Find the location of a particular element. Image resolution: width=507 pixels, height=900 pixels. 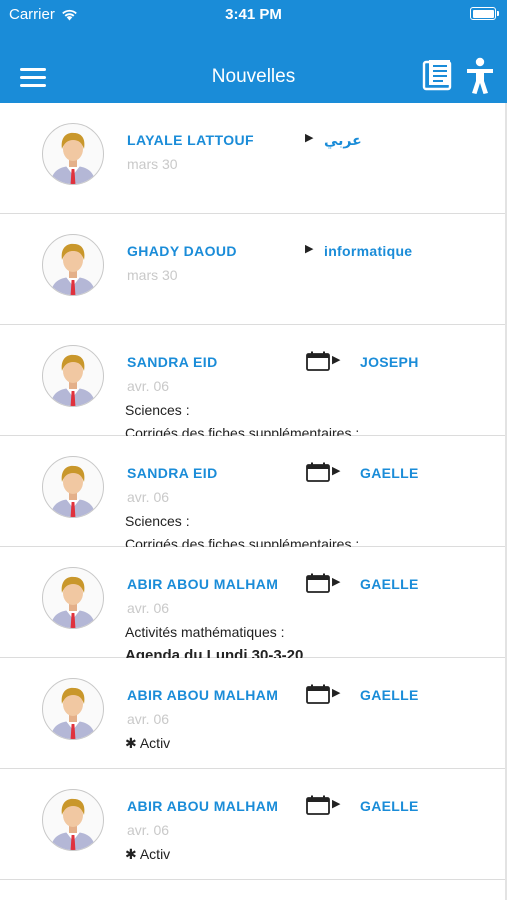

accessibility-button is located at coordinates (480, 76).